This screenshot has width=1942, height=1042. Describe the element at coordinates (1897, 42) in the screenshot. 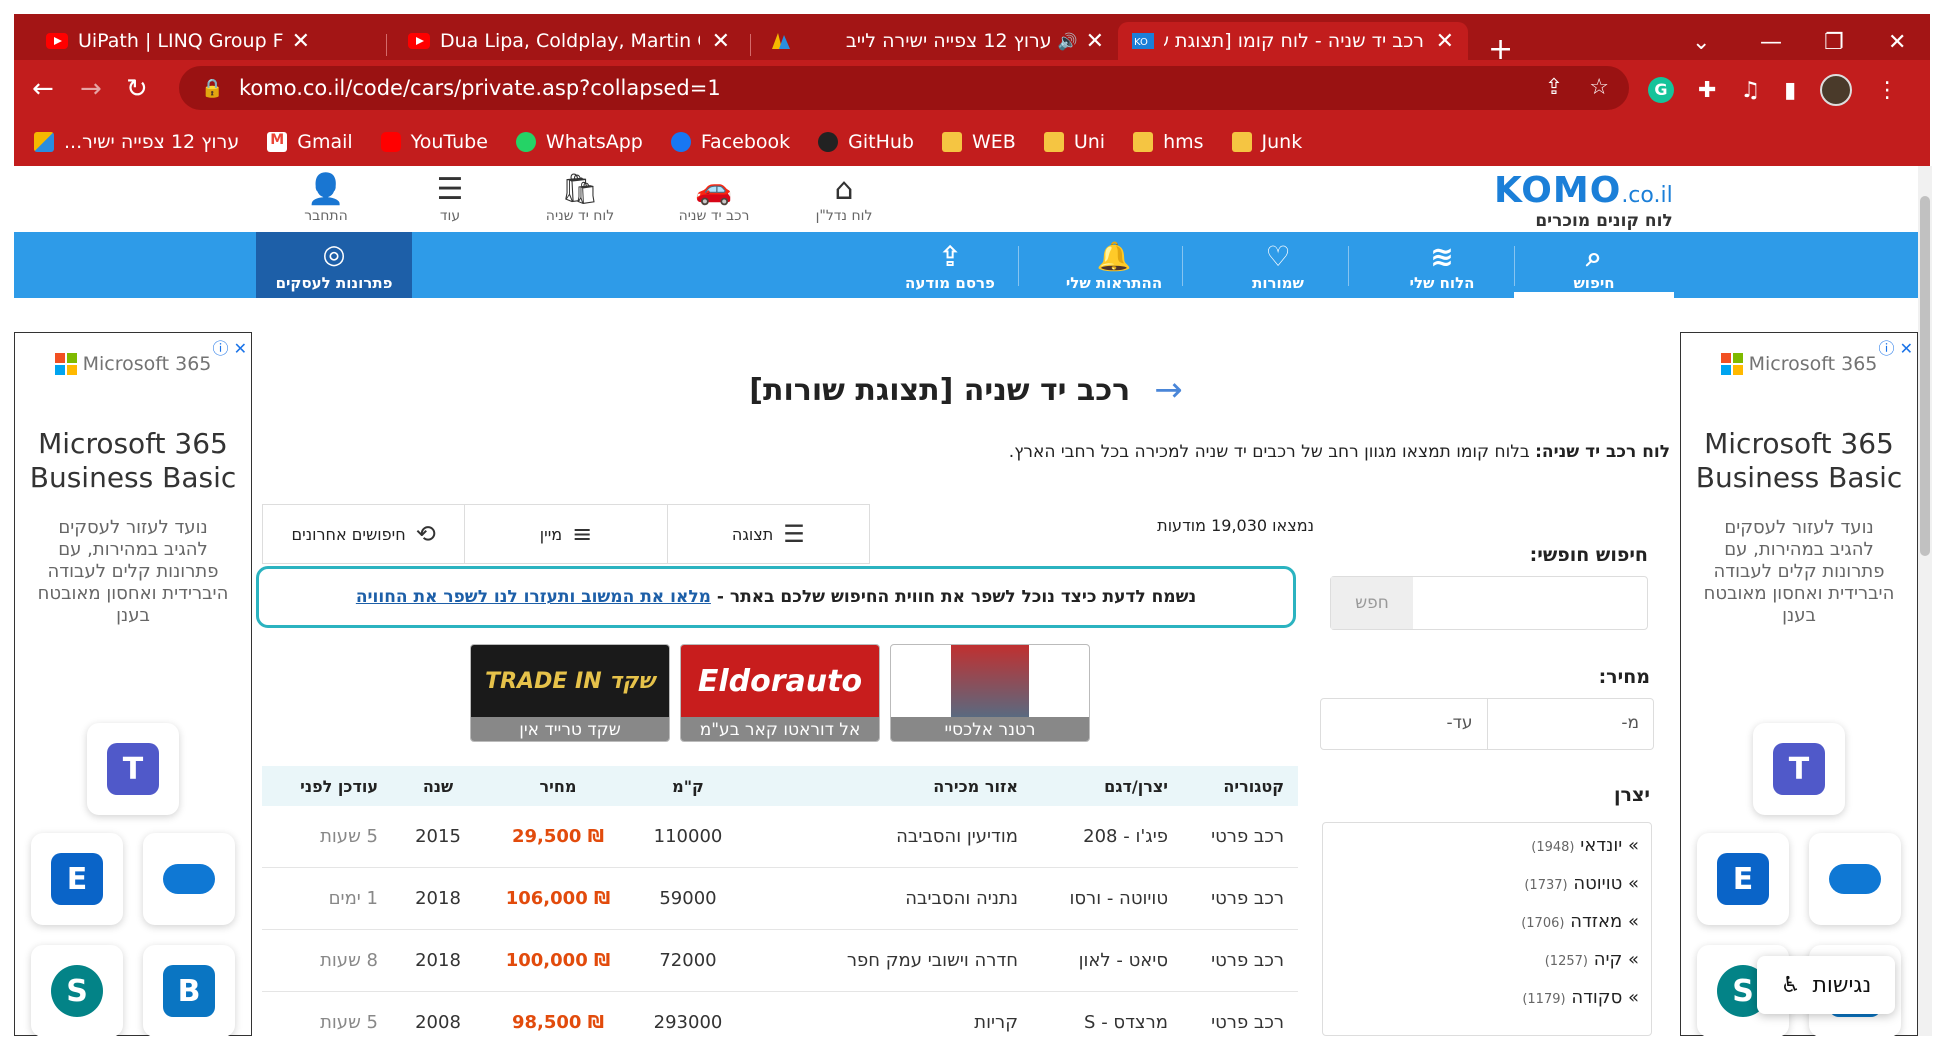

I see `close-window-icon: ✕` at that location.